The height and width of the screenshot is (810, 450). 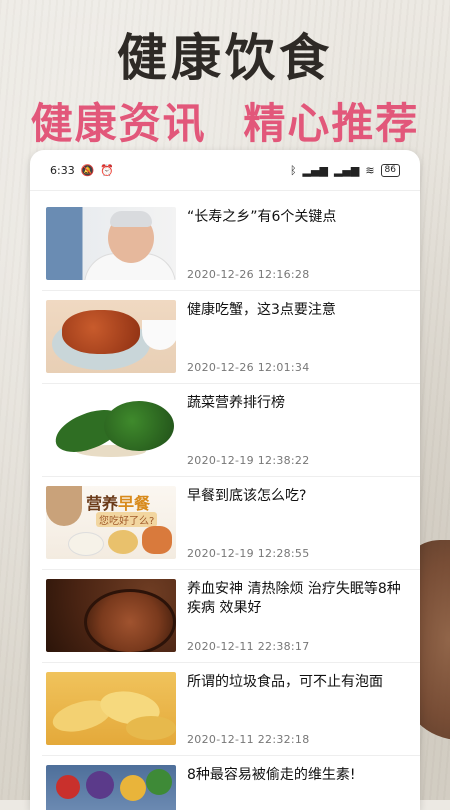 What do you see at coordinates (111, 243) in the screenshot?
I see `news-thumbnail-elderly-man` at bounding box center [111, 243].